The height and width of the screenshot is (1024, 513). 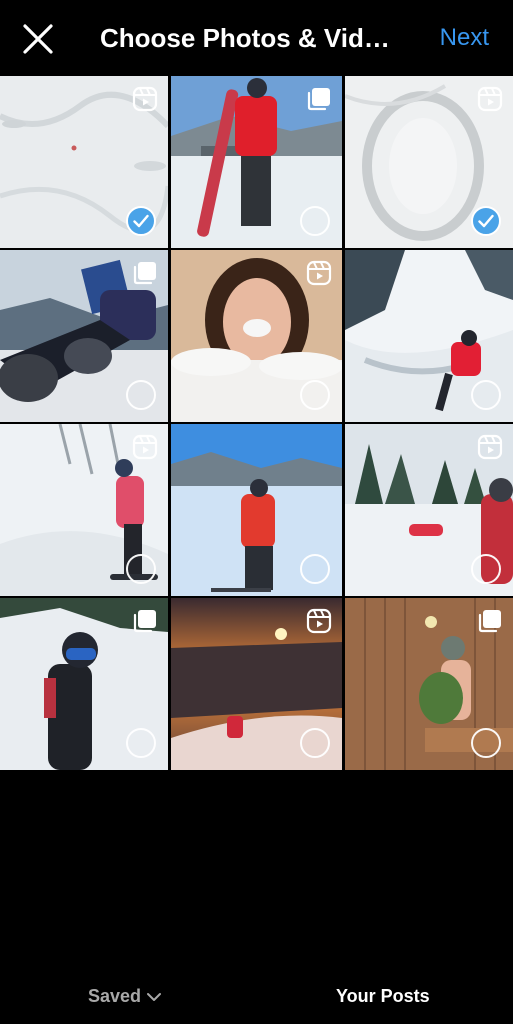 I want to click on page-title: Choose Photos & Videos, so click(x=250, y=38).